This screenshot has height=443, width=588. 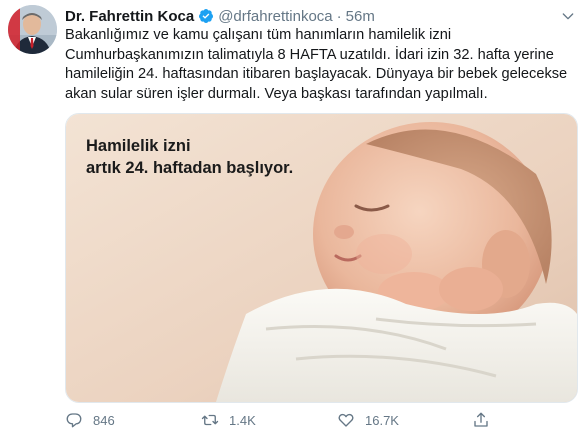 I want to click on avatar, so click(x=32, y=29).